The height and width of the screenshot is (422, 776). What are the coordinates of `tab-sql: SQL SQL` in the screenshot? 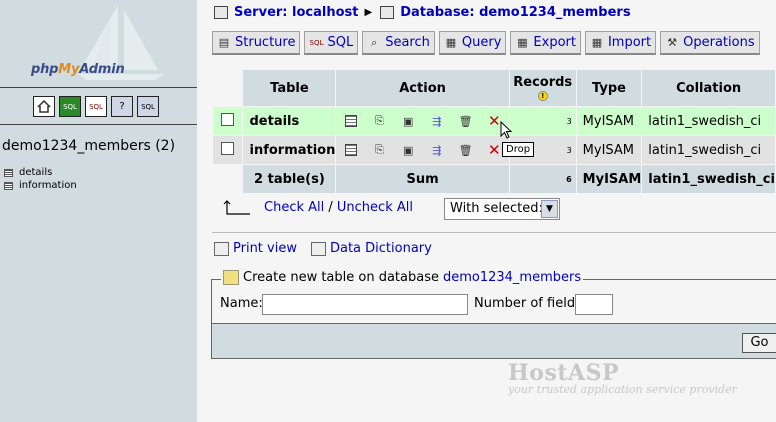 It's located at (331, 43).